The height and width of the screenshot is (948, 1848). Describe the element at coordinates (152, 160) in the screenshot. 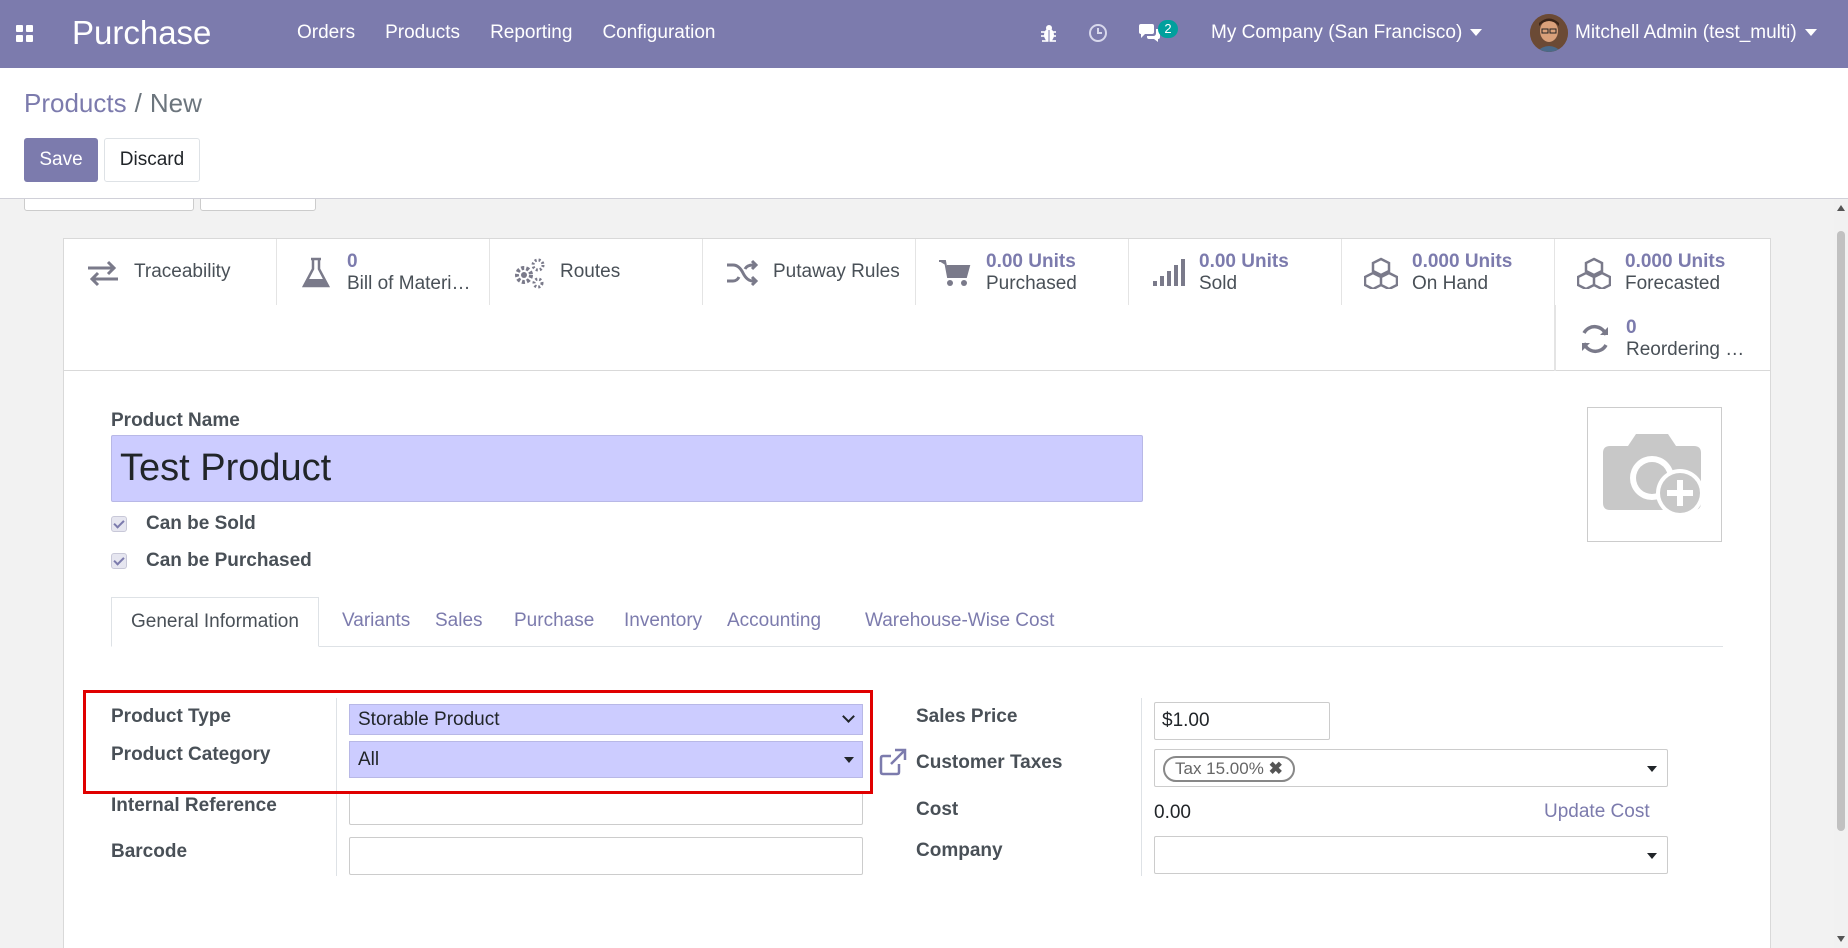

I see `discard-button: Discard` at that location.